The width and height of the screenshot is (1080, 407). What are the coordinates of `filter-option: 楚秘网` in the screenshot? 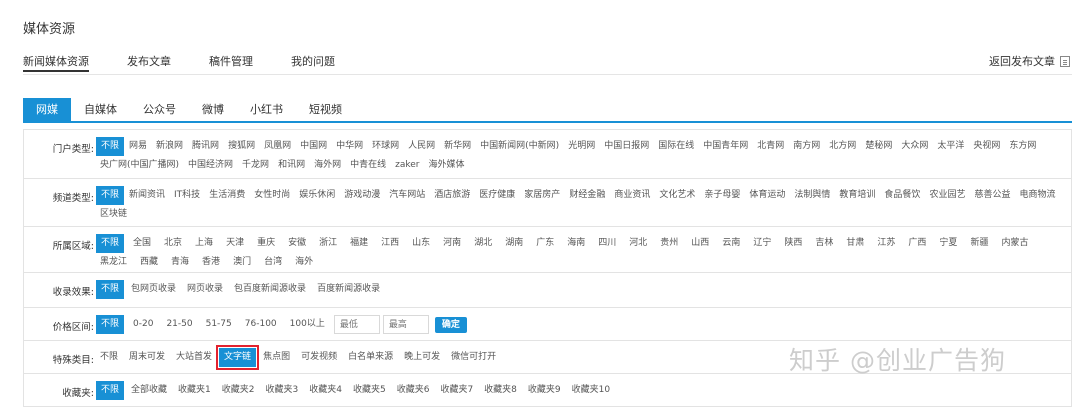 It's located at (878, 146).